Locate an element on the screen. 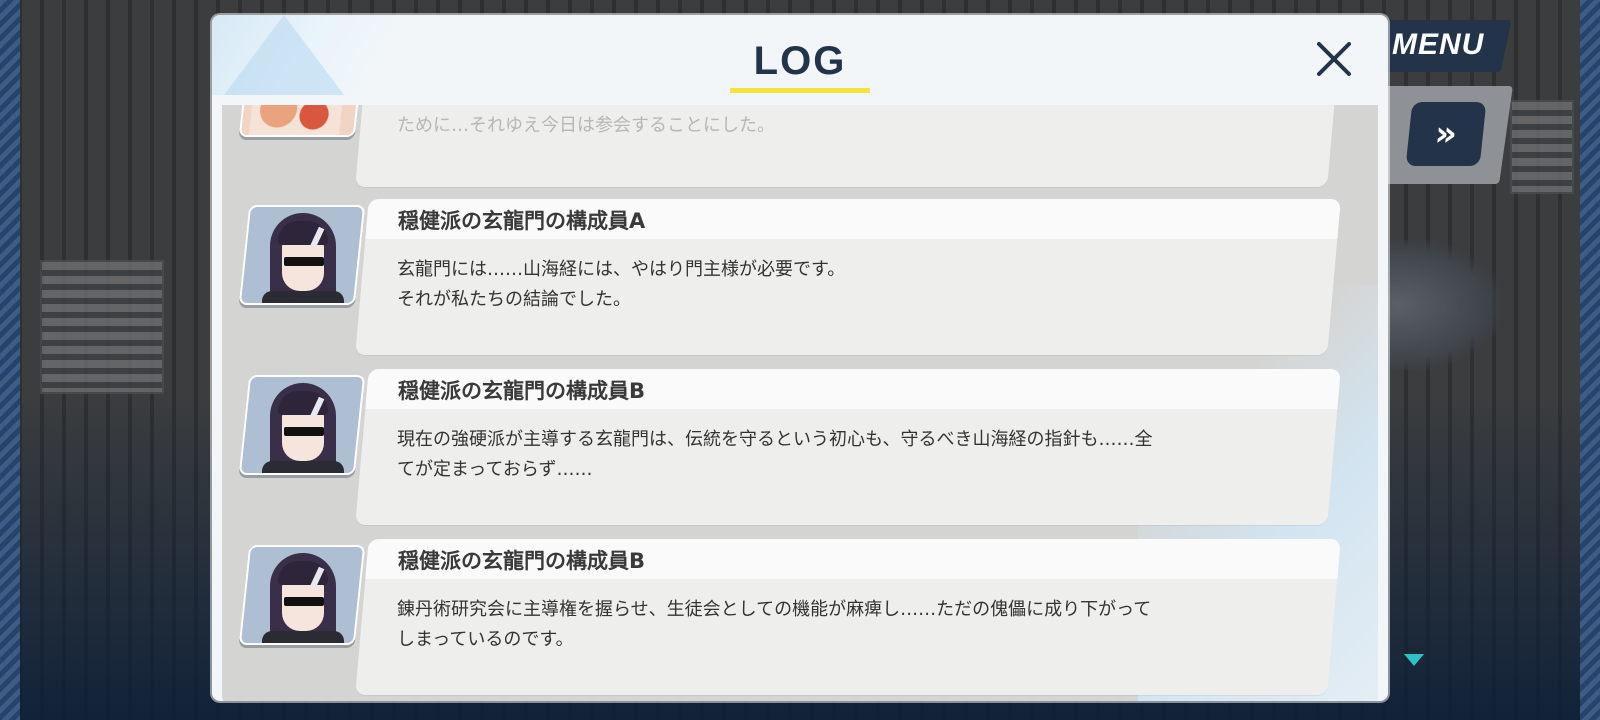 The image size is (1600, 720). close-icon is located at coordinates (1334, 59).